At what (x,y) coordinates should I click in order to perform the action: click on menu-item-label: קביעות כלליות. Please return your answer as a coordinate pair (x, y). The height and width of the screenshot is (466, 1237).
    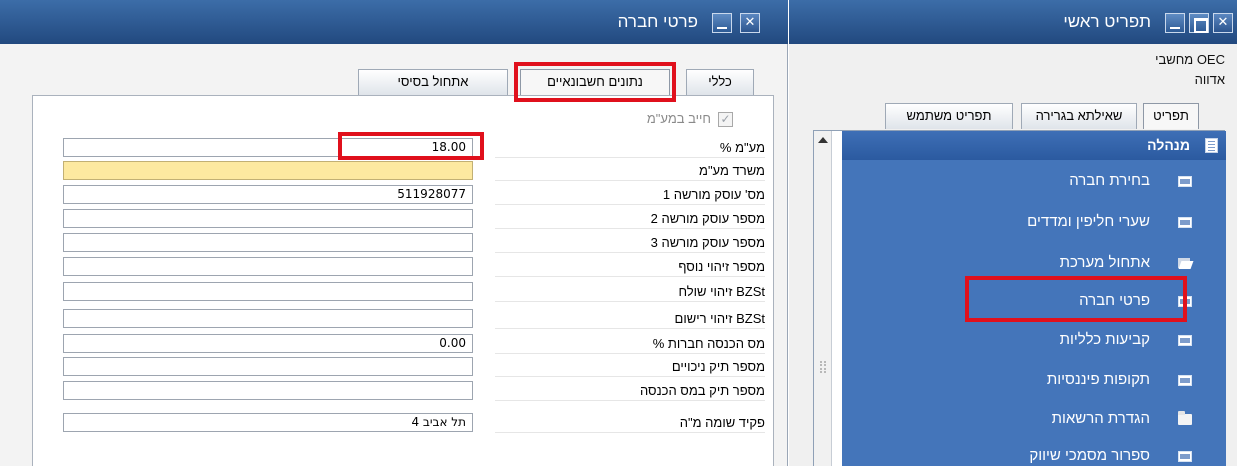
    Looking at the image, I should click on (1104, 339).